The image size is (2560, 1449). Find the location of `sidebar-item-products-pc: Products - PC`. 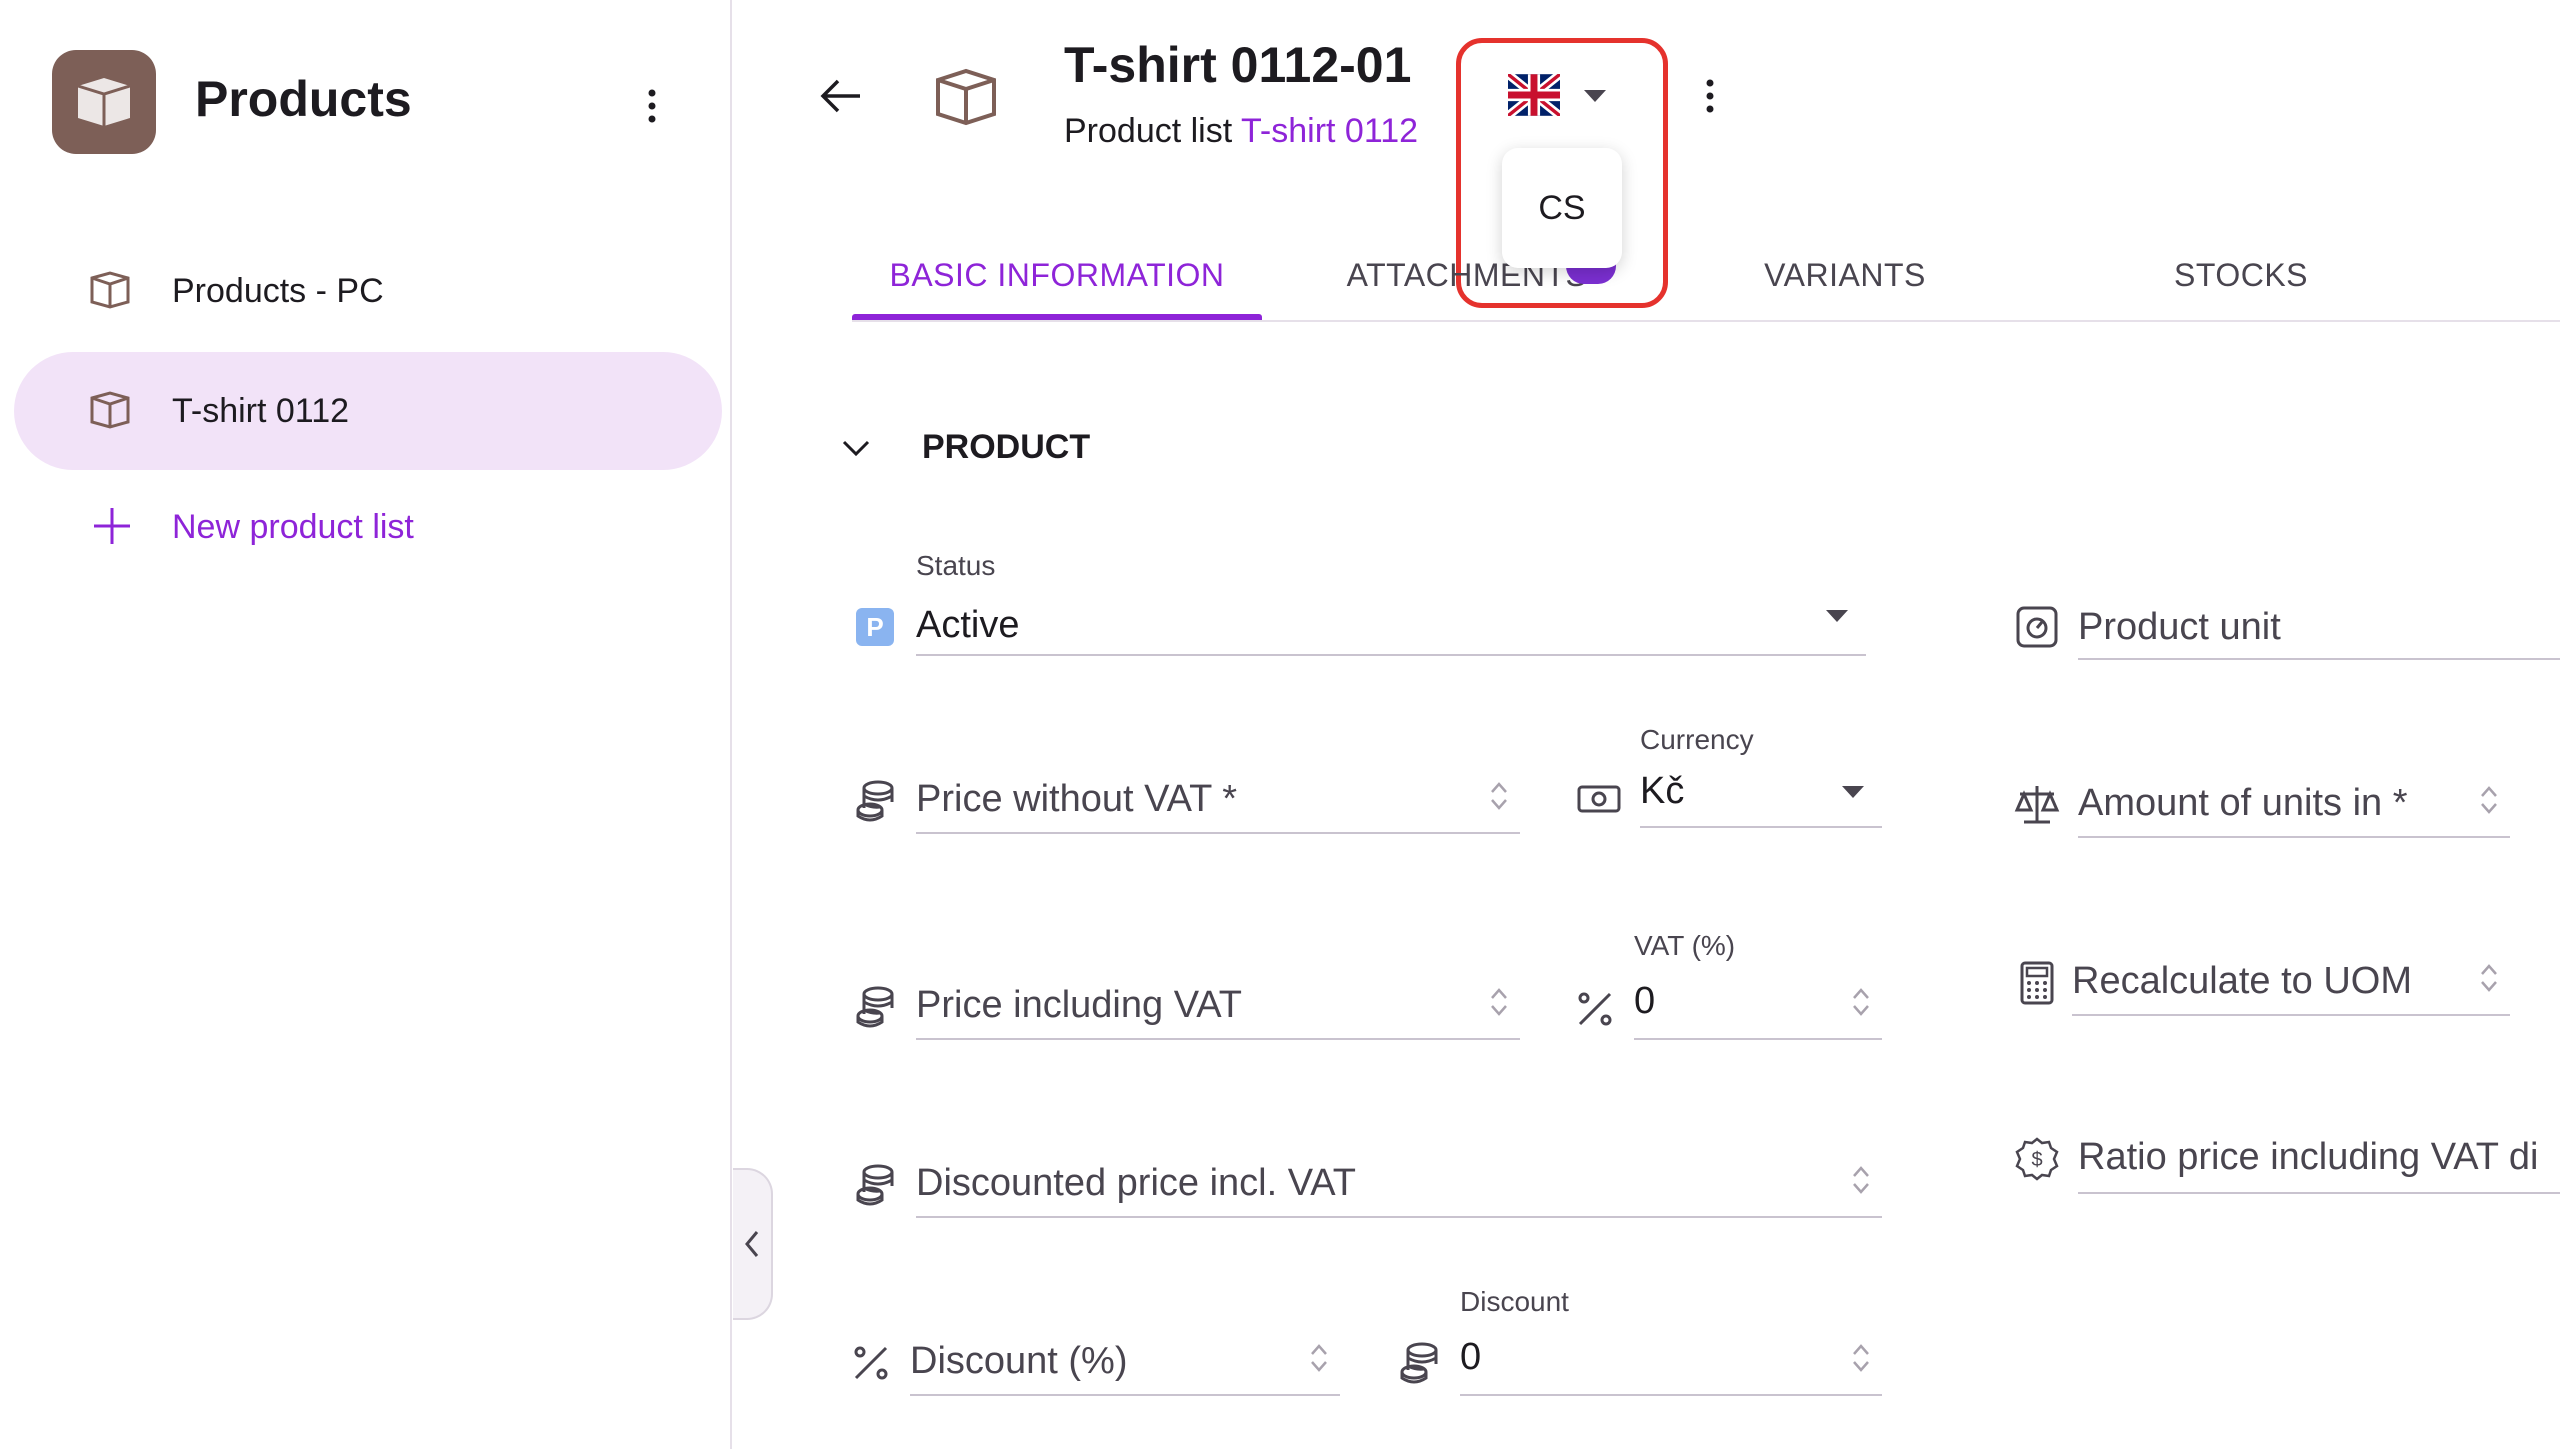

sidebar-item-products-pc: Products - PC is located at coordinates (368, 291).